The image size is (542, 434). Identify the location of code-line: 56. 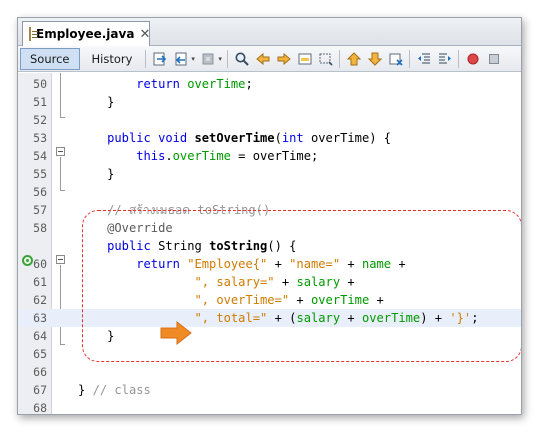
(269, 192).